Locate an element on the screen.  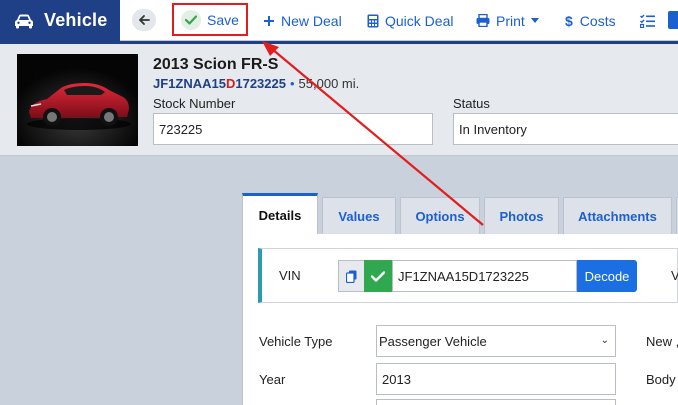
brand-header: Vehicle is located at coordinates (60, 20).